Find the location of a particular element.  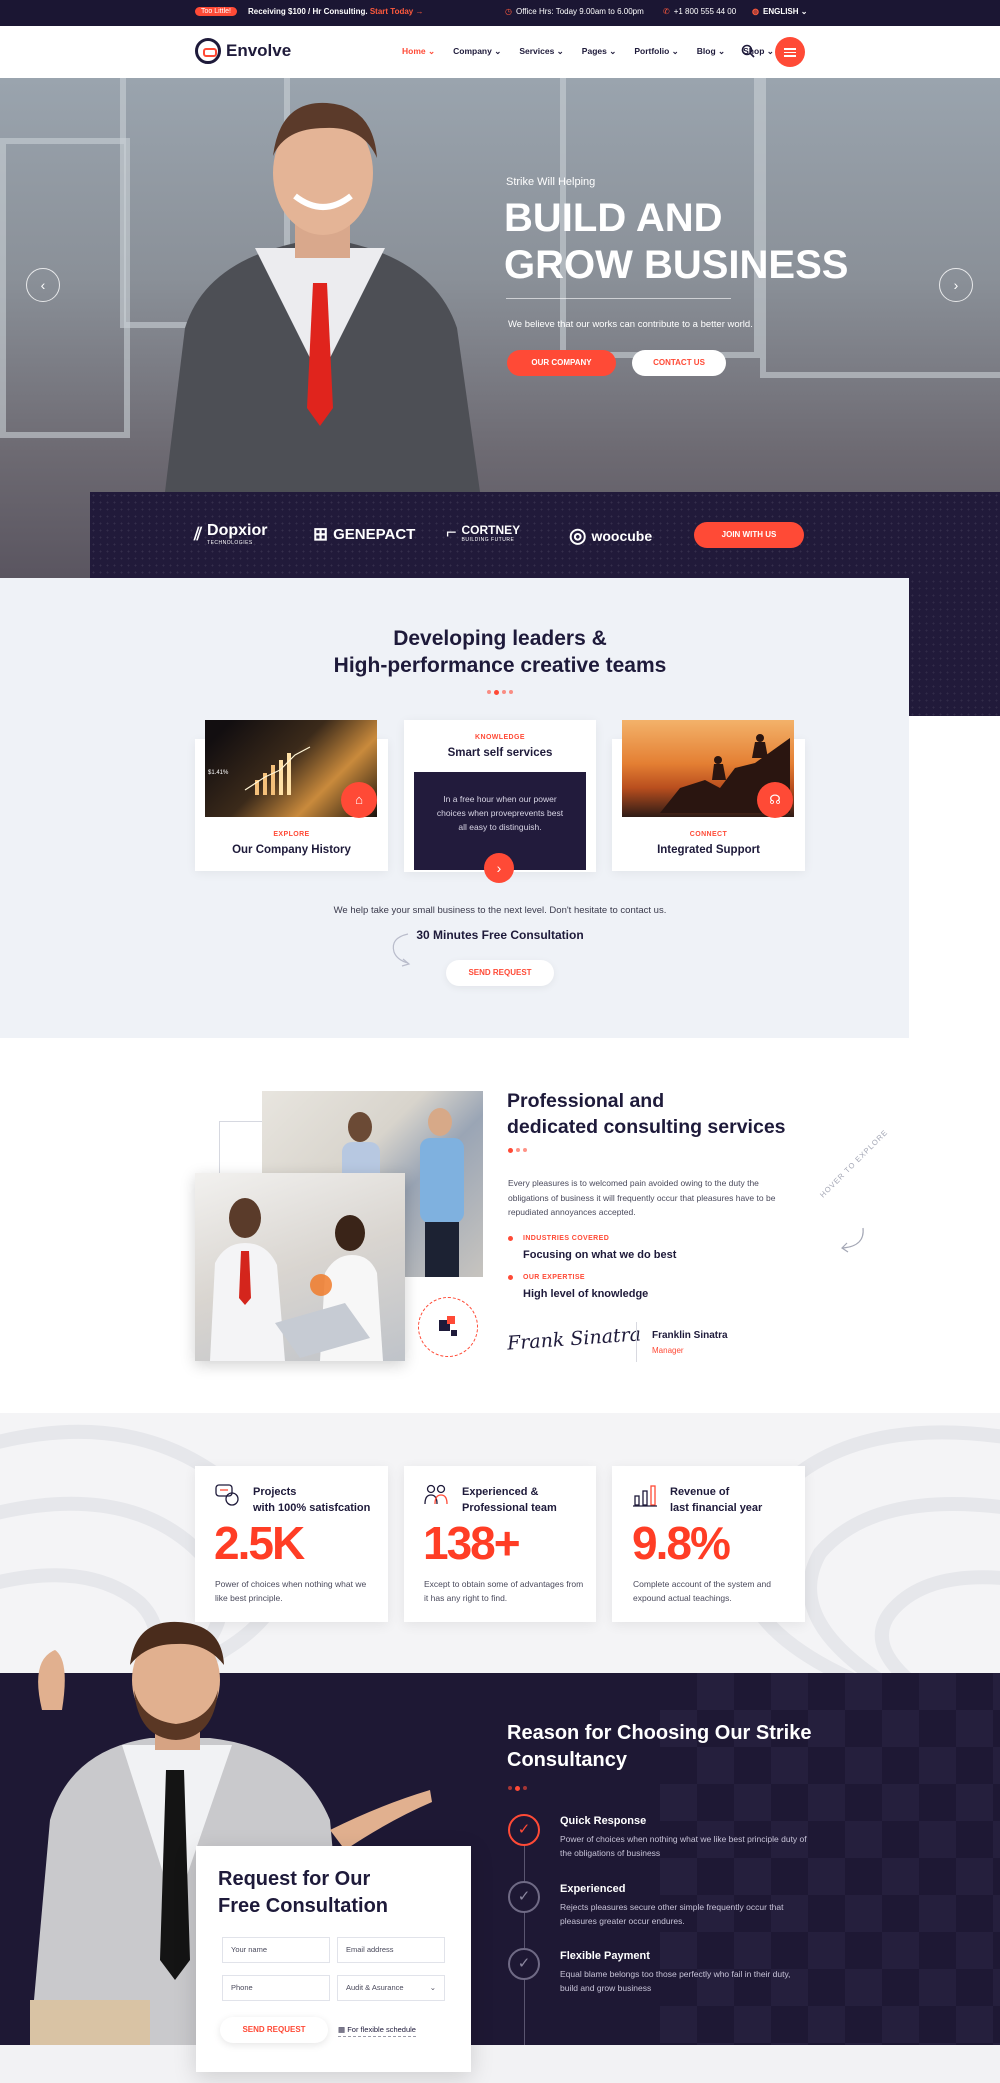

arrow-right-icon: → is located at coordinates (419, 11).